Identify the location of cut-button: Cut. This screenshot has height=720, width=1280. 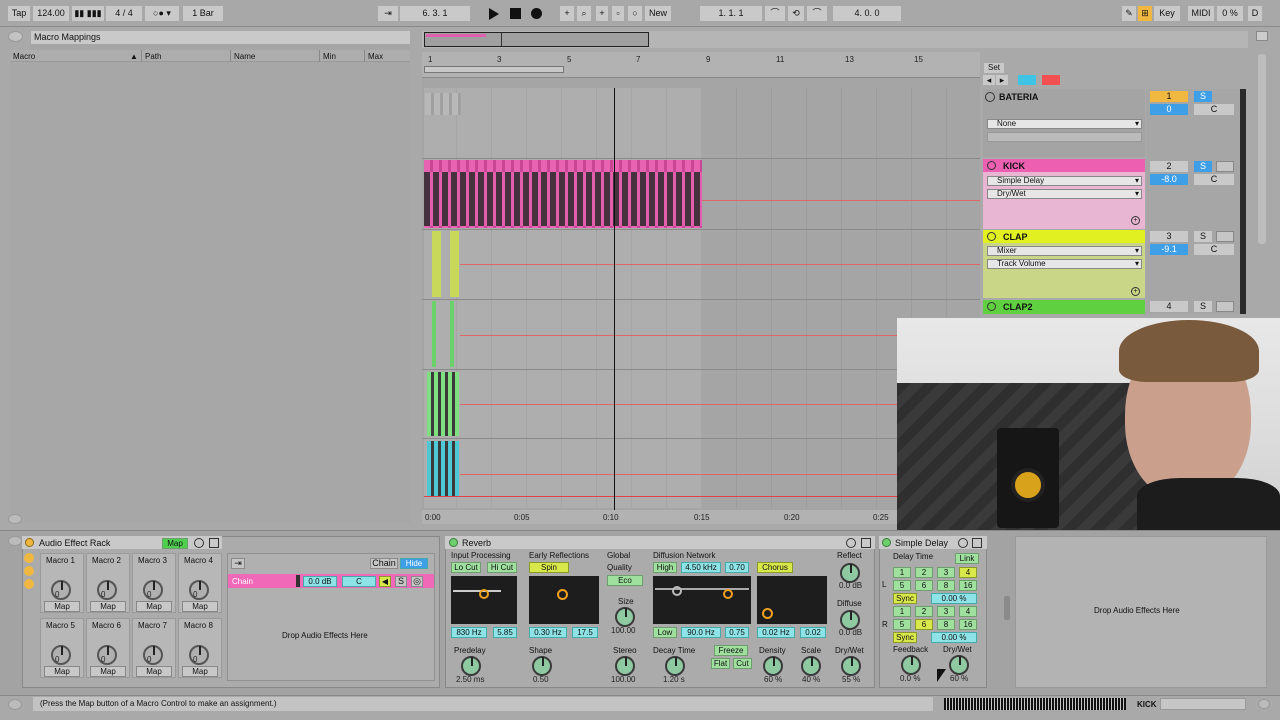
(742, 663).